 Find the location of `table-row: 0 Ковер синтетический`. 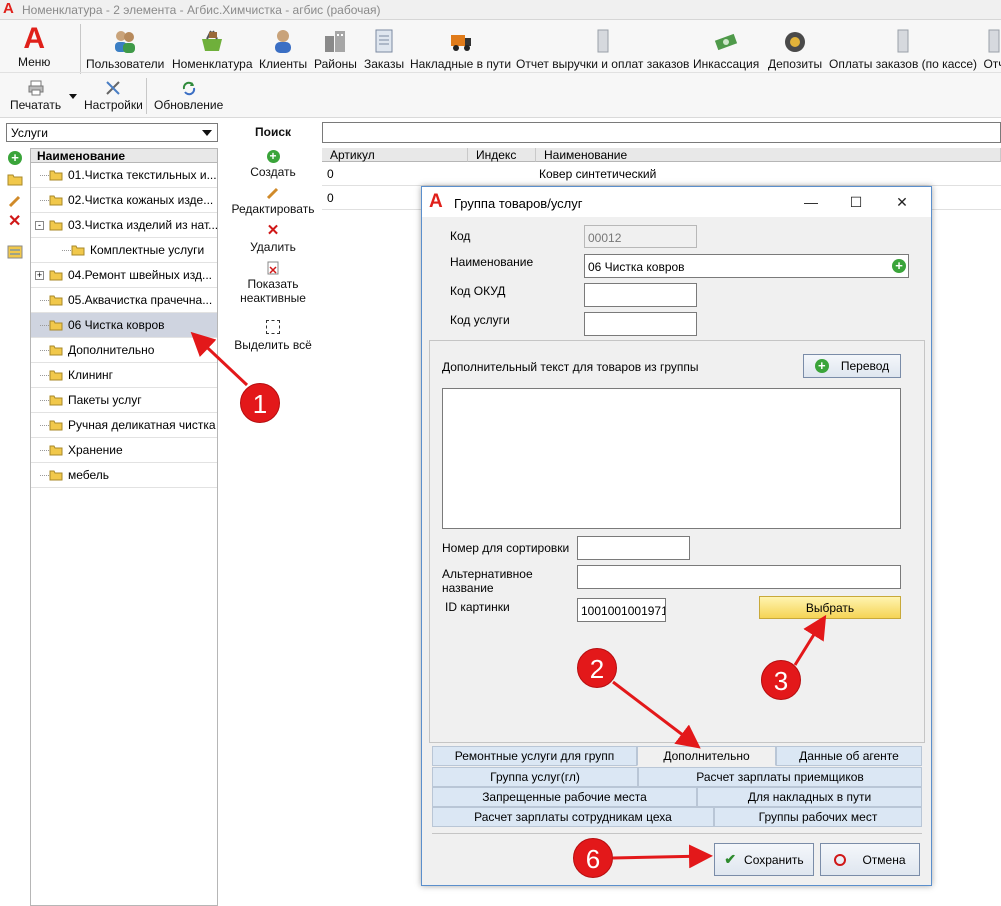

table-row: 0 Ковер синтетический is located at coordinates (661, 174).